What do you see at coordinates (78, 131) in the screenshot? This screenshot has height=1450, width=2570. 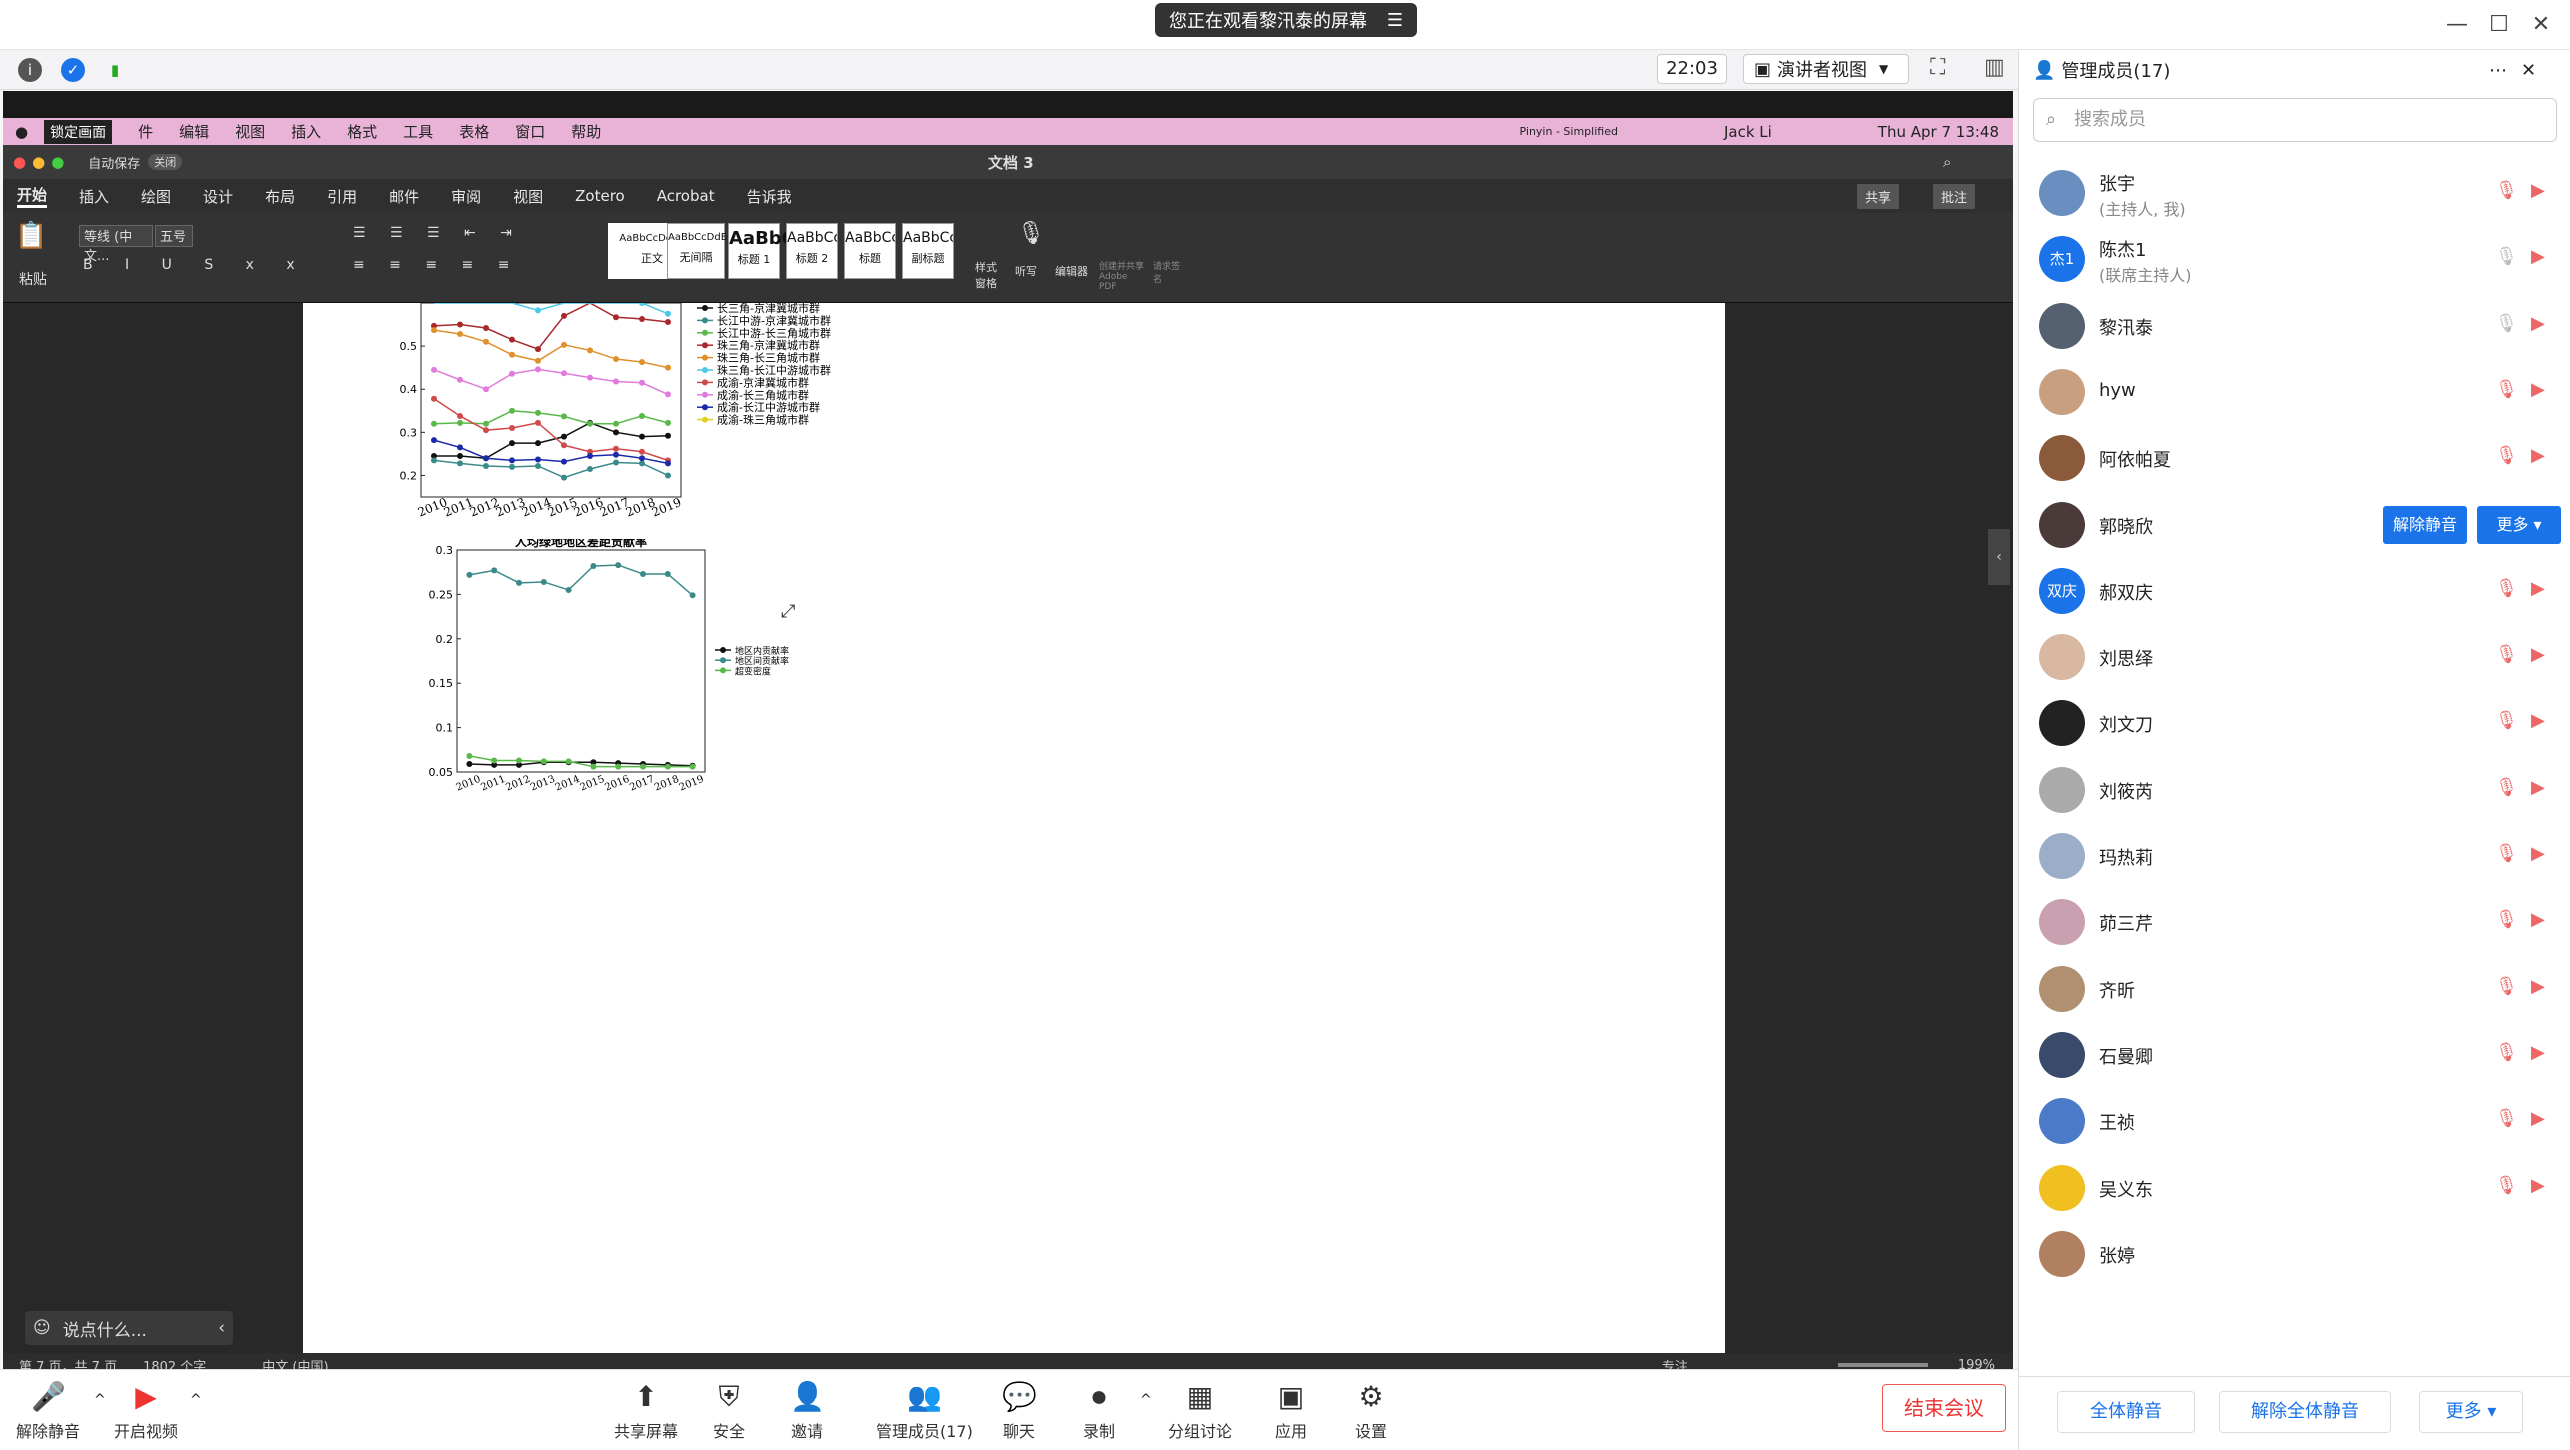 I see `lock-badge: 锁定画面` at bounding box center [78, 131].